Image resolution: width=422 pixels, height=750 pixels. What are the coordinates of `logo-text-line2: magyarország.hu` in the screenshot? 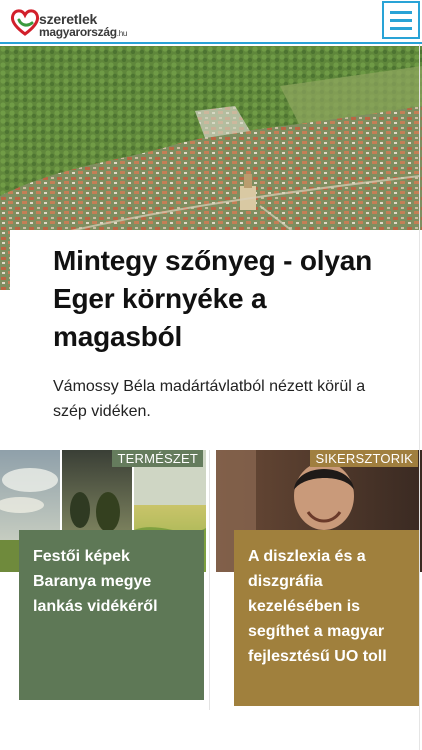 It's located at (83, 32).